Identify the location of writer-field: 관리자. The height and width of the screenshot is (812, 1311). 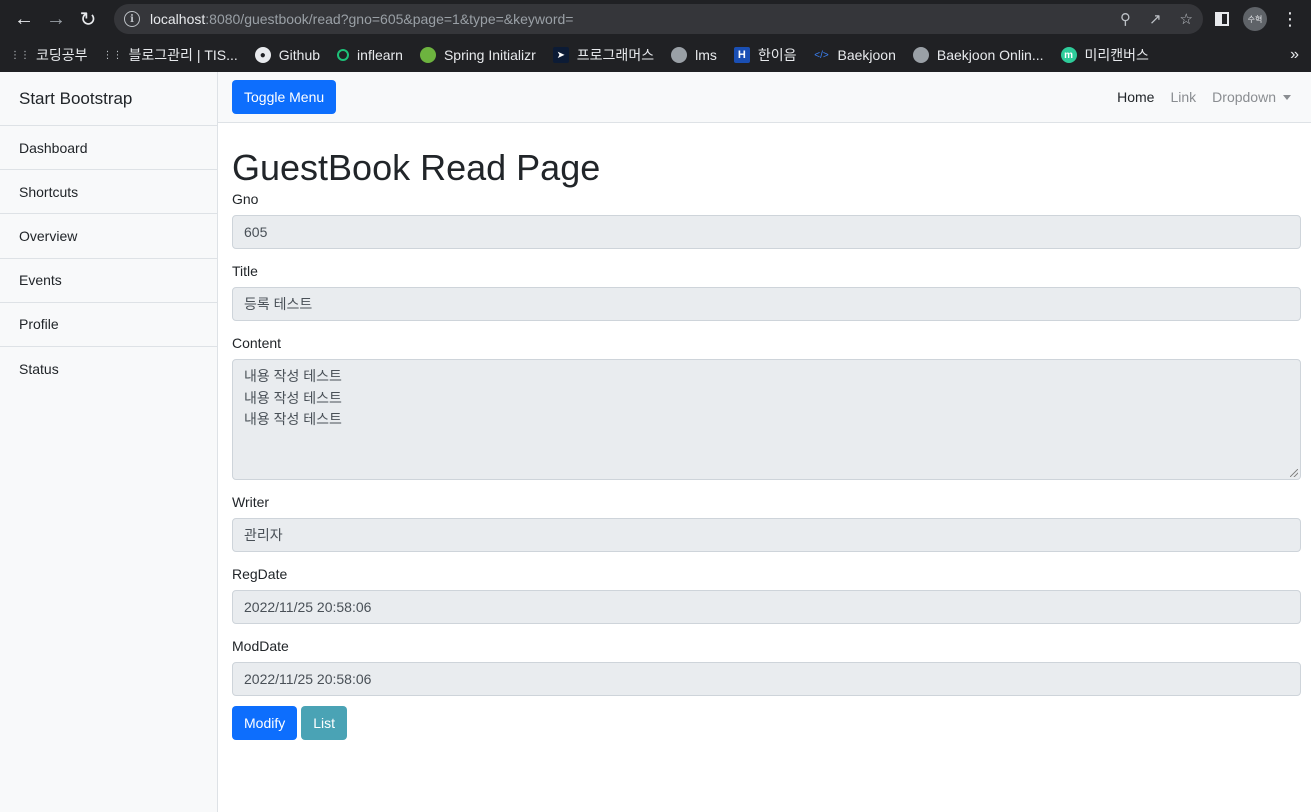
(766, 535).